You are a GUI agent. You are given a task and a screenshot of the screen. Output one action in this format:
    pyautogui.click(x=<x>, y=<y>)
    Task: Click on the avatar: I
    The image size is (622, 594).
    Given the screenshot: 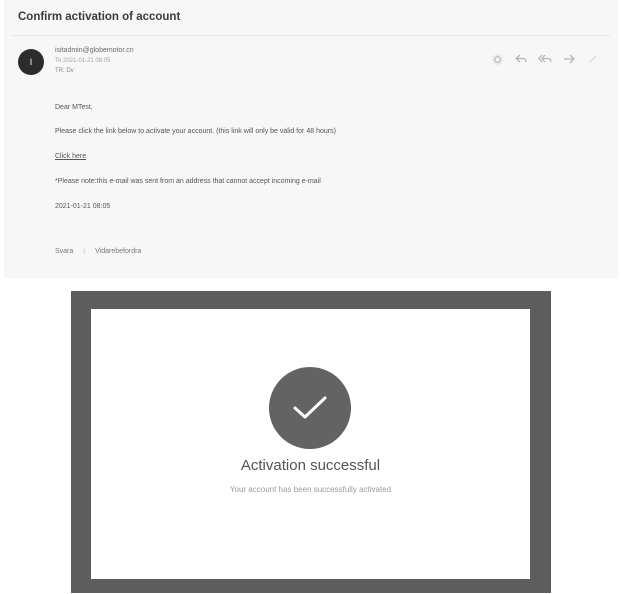 What is the action you would take?
    pyautogui.click(x=31, y=62)
    